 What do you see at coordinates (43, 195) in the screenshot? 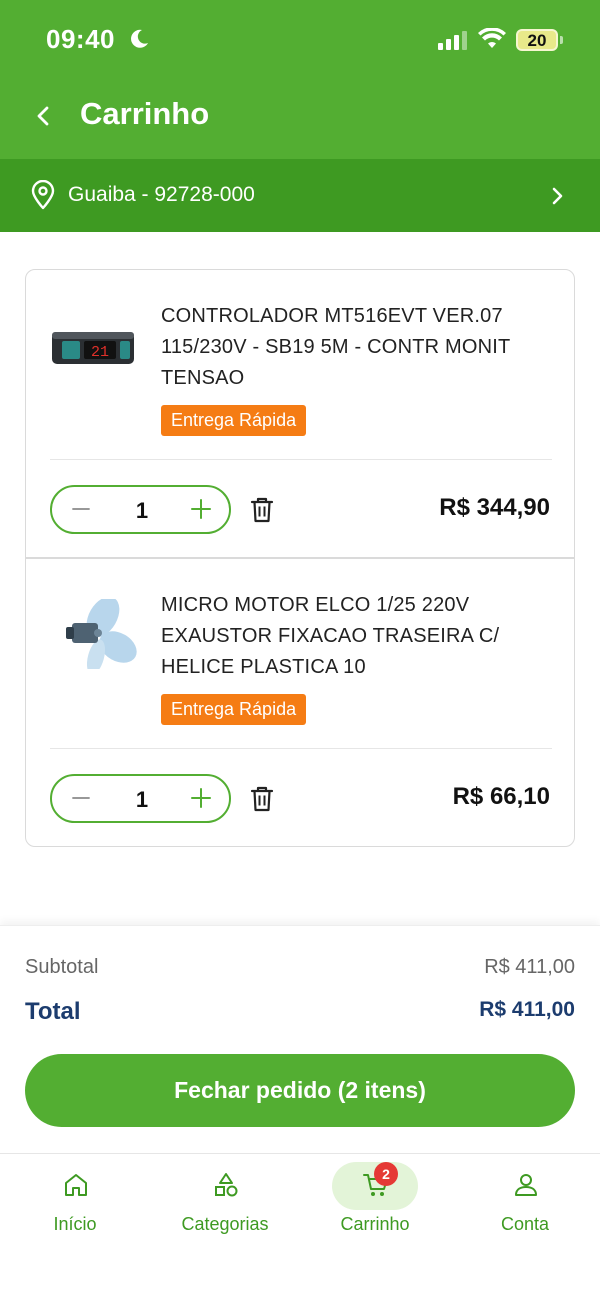
I see `location-pin-icon` at bounding box center [43, 195].